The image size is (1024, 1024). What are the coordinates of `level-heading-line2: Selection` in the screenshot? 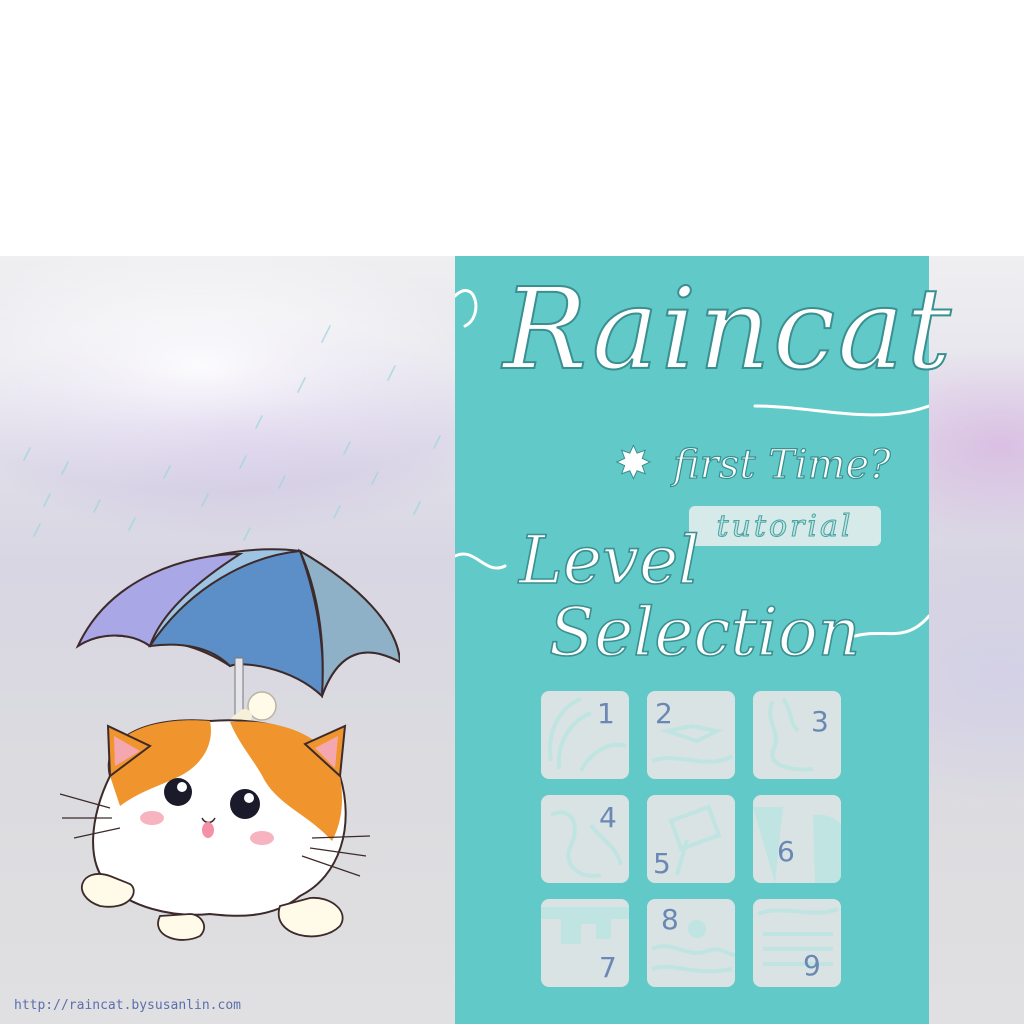 It's located at (704, 632).